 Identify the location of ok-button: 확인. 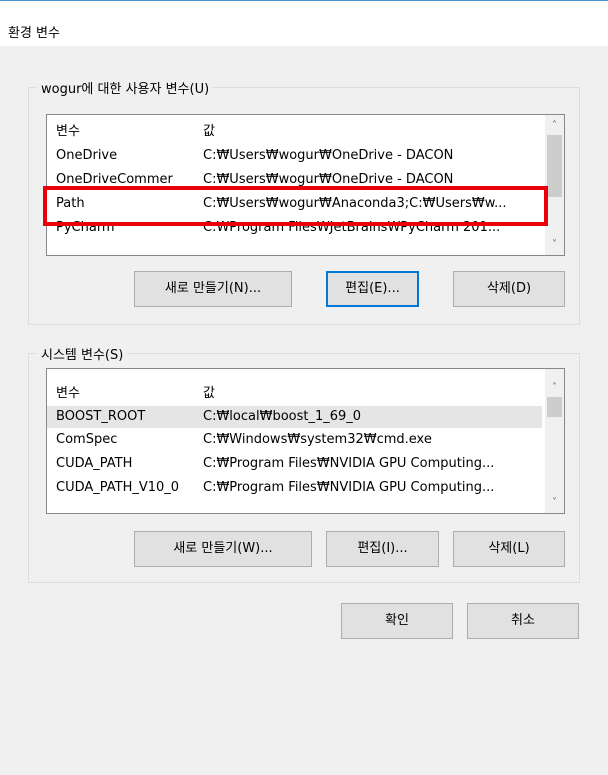
(397, 621).